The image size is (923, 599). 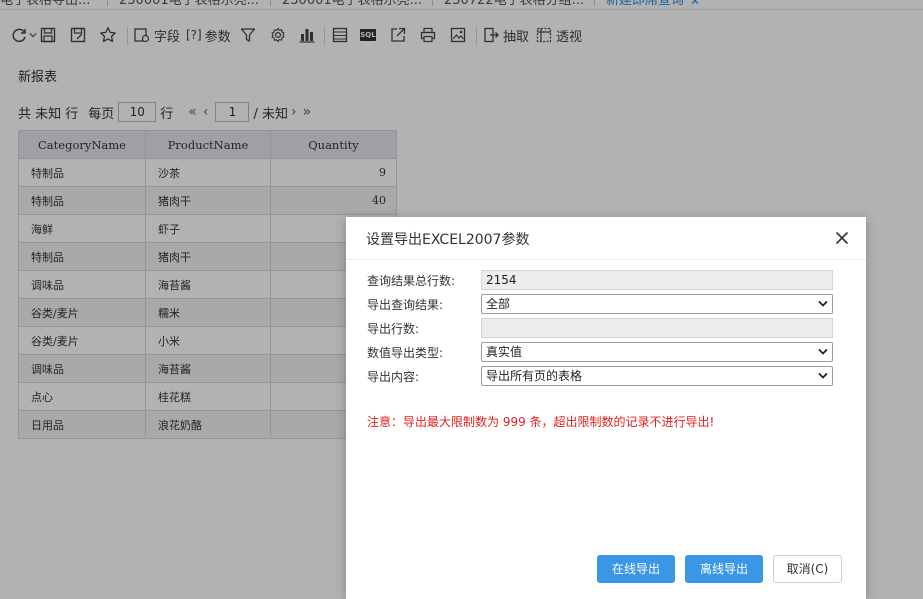 I want to click on export-result-row: 导出查询结果: 全部, so click(x=600, y=304).